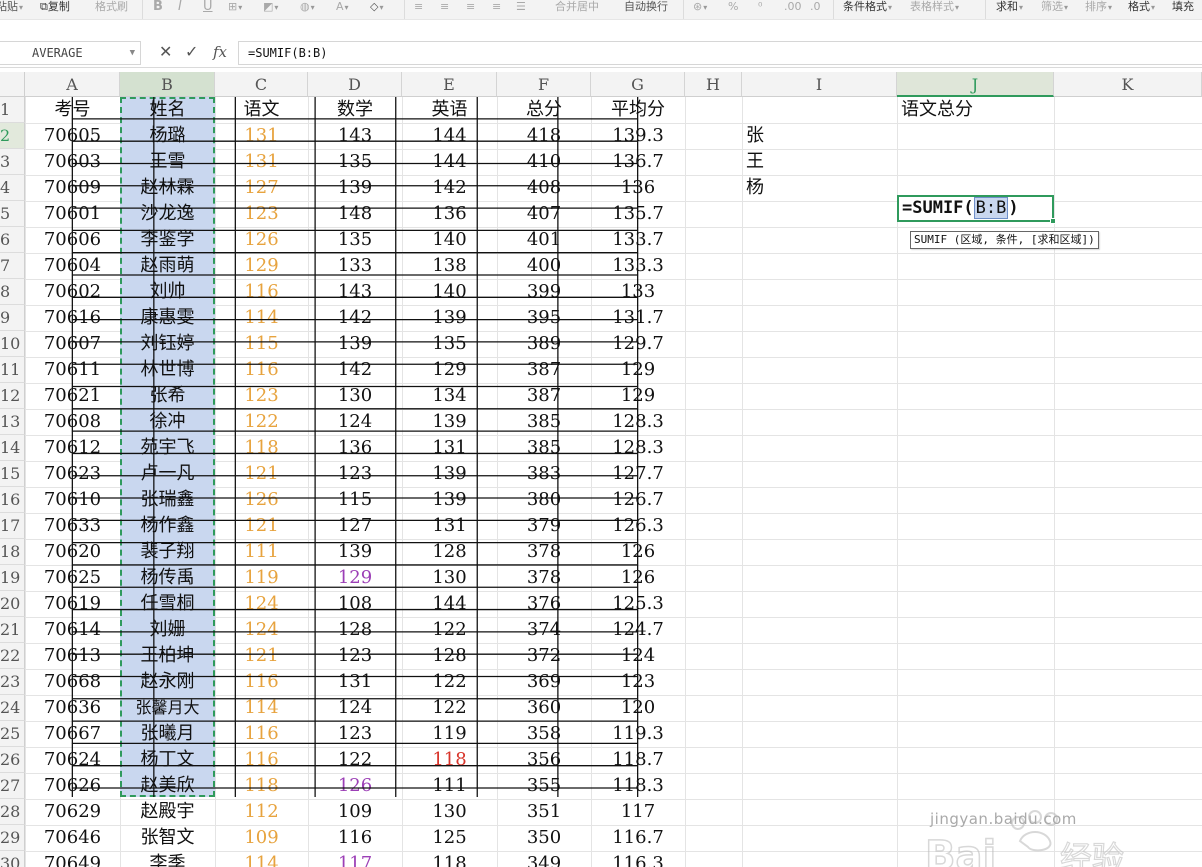 Image resolution: width=1202 pixels, height=867 pixels. Describe the element at coordinates (261, 318) in the screenshot. I see `table-cell: 114` at that location.